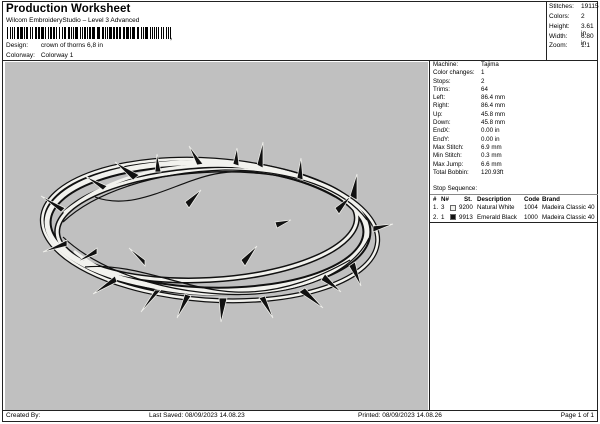 This screenshot has width=600, height=424. What do you see at coordinates (171, 37) in the screenshot?
I see `barcode-mark: ,` at bounding box center [171, 37].